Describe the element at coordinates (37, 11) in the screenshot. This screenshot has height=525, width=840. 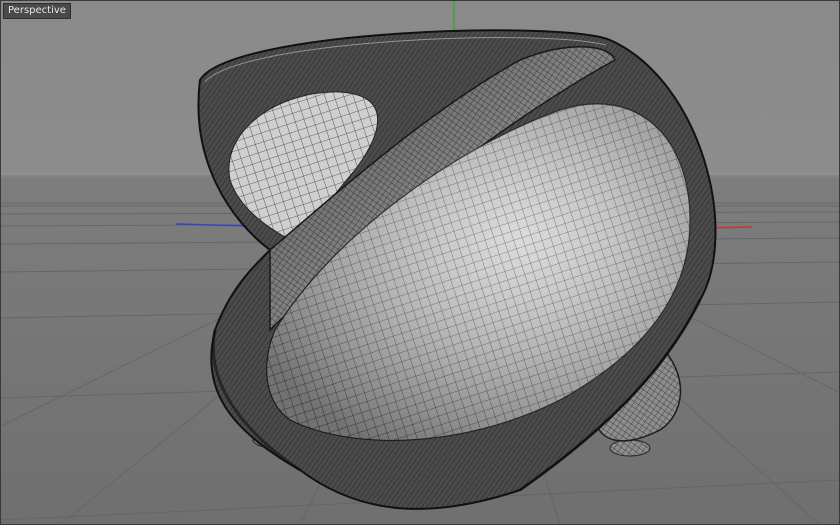
I see `viewport-label: Perspective` at that location.